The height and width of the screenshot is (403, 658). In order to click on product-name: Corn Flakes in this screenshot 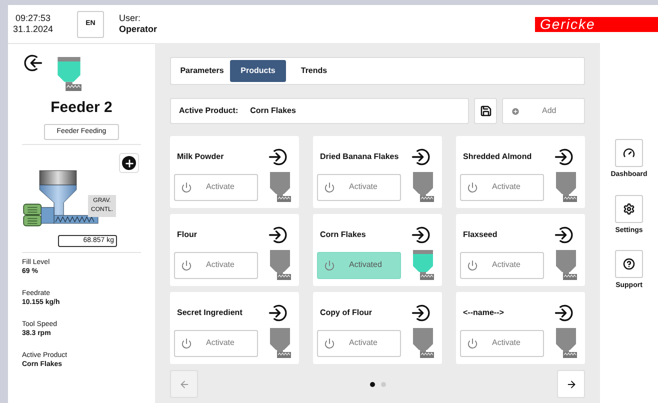, I will do `click(343, 235)`.